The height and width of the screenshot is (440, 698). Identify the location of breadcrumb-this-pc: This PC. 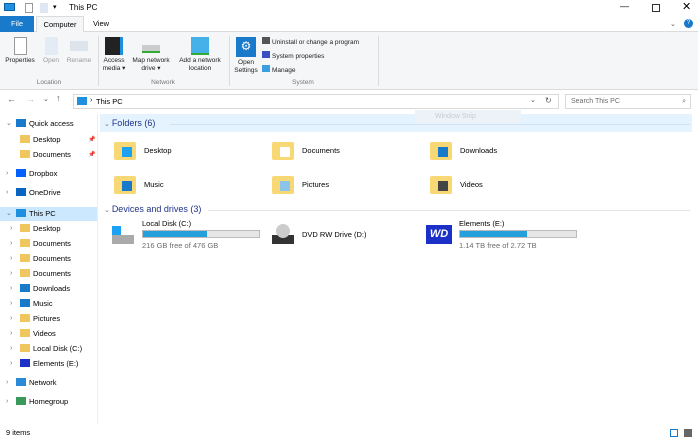
(109, 101).